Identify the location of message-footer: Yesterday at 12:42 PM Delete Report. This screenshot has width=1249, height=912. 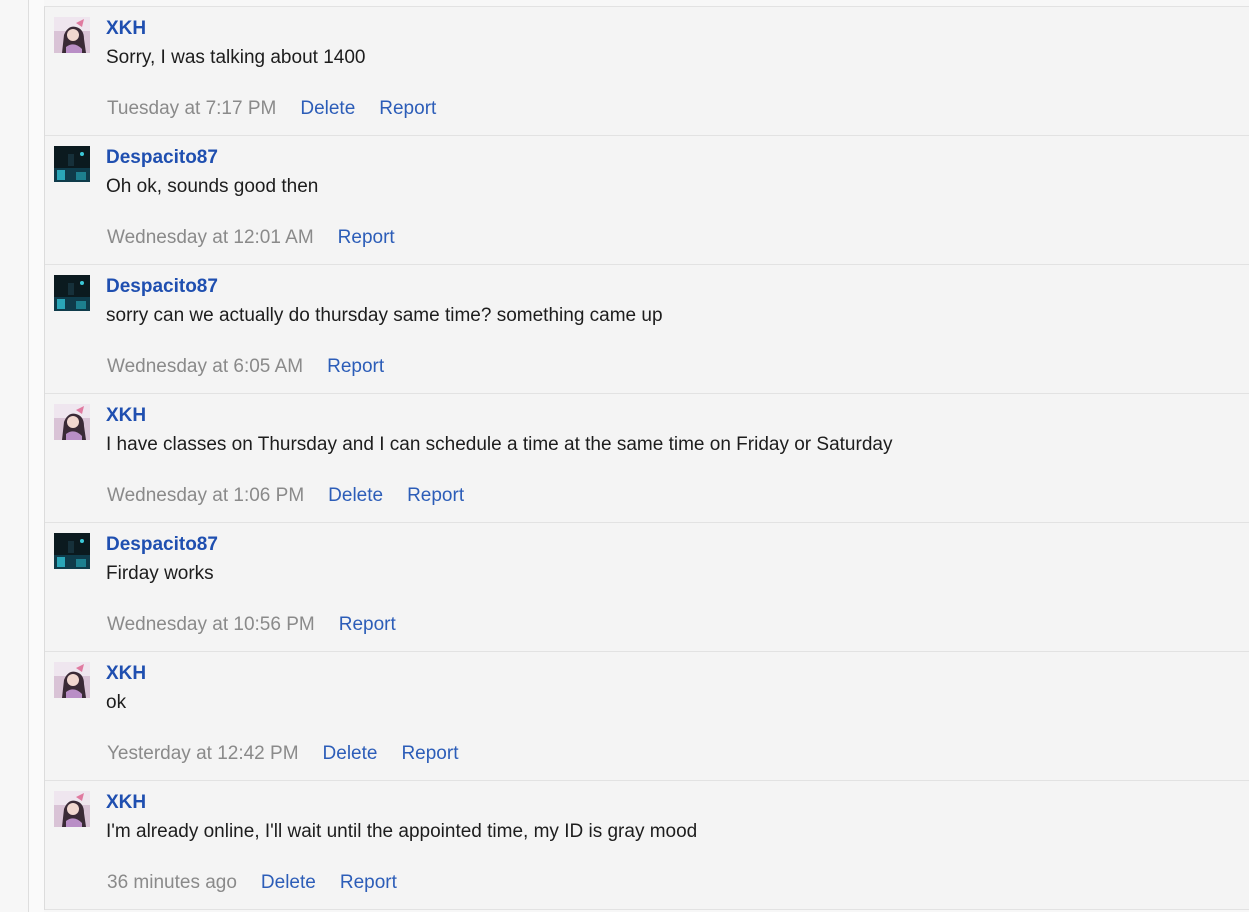
(294, 754).